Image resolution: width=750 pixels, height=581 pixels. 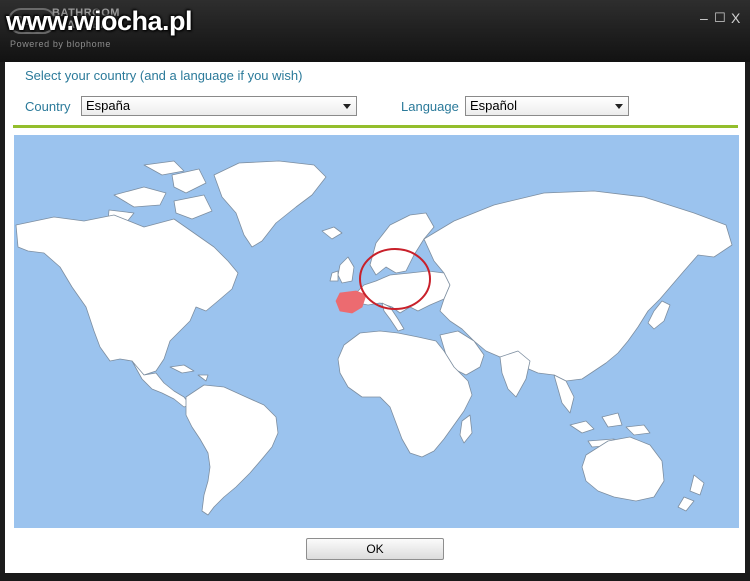 I want to click on country-select: España, so click(x=219, y=106).